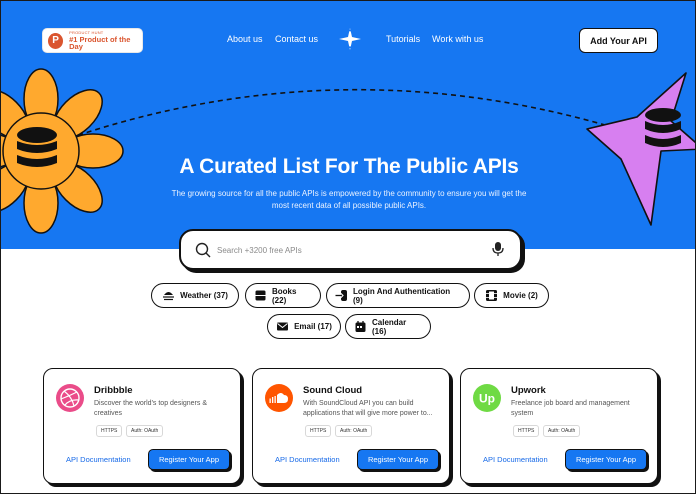  Describe the element at coordinates (347, 250) in the screenshot. I see `search-input` at that location.